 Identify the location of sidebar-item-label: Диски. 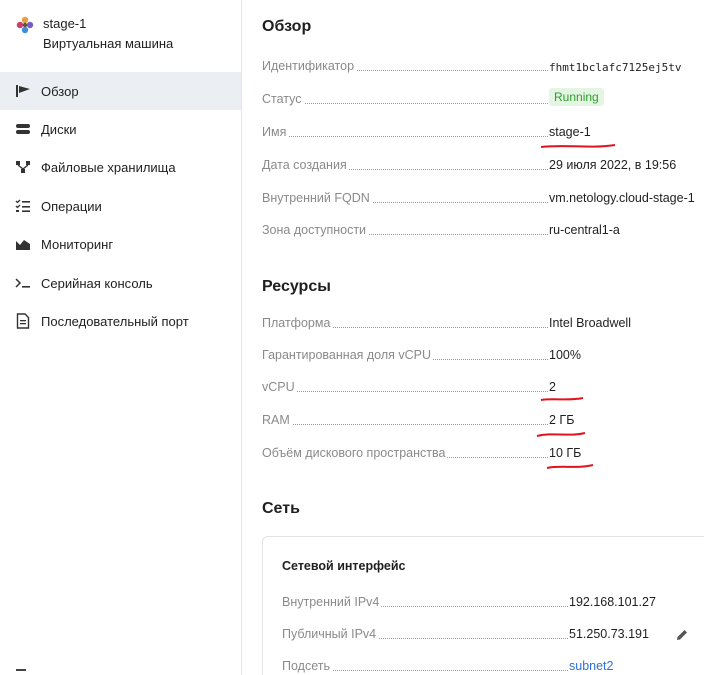
(59, 129).